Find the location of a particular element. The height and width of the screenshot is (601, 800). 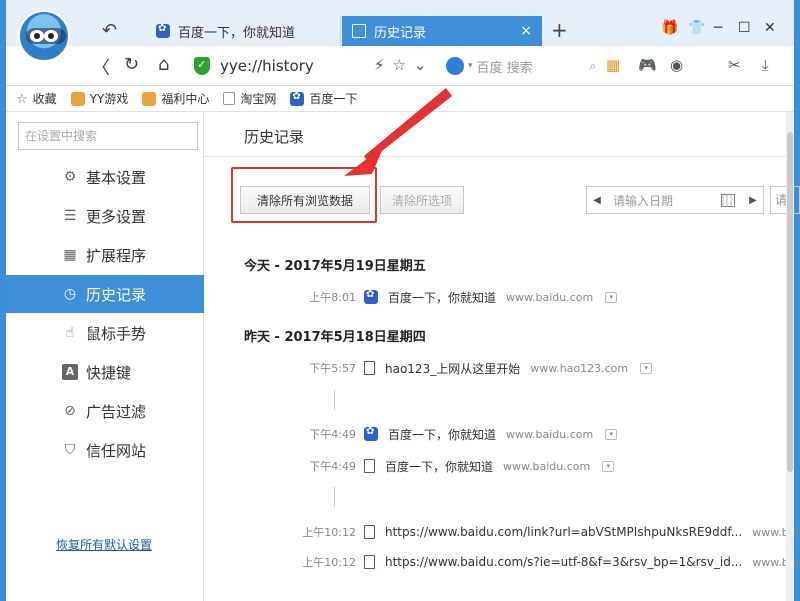

sidebar-item-extensions: ▦ 扩展程序 is located at coordinates (105, 255).